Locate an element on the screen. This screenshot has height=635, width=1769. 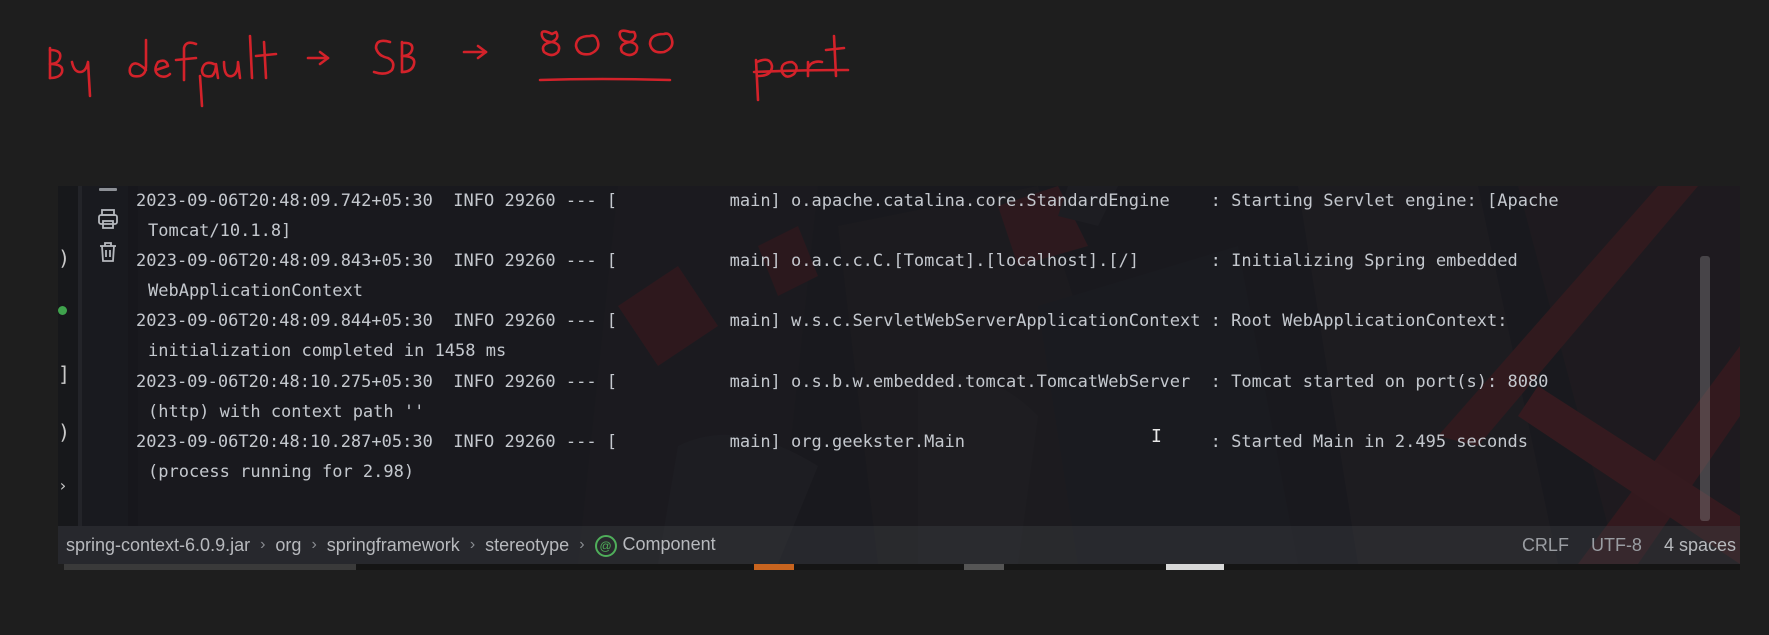
trash-icon is located at coordinates (108, 252).